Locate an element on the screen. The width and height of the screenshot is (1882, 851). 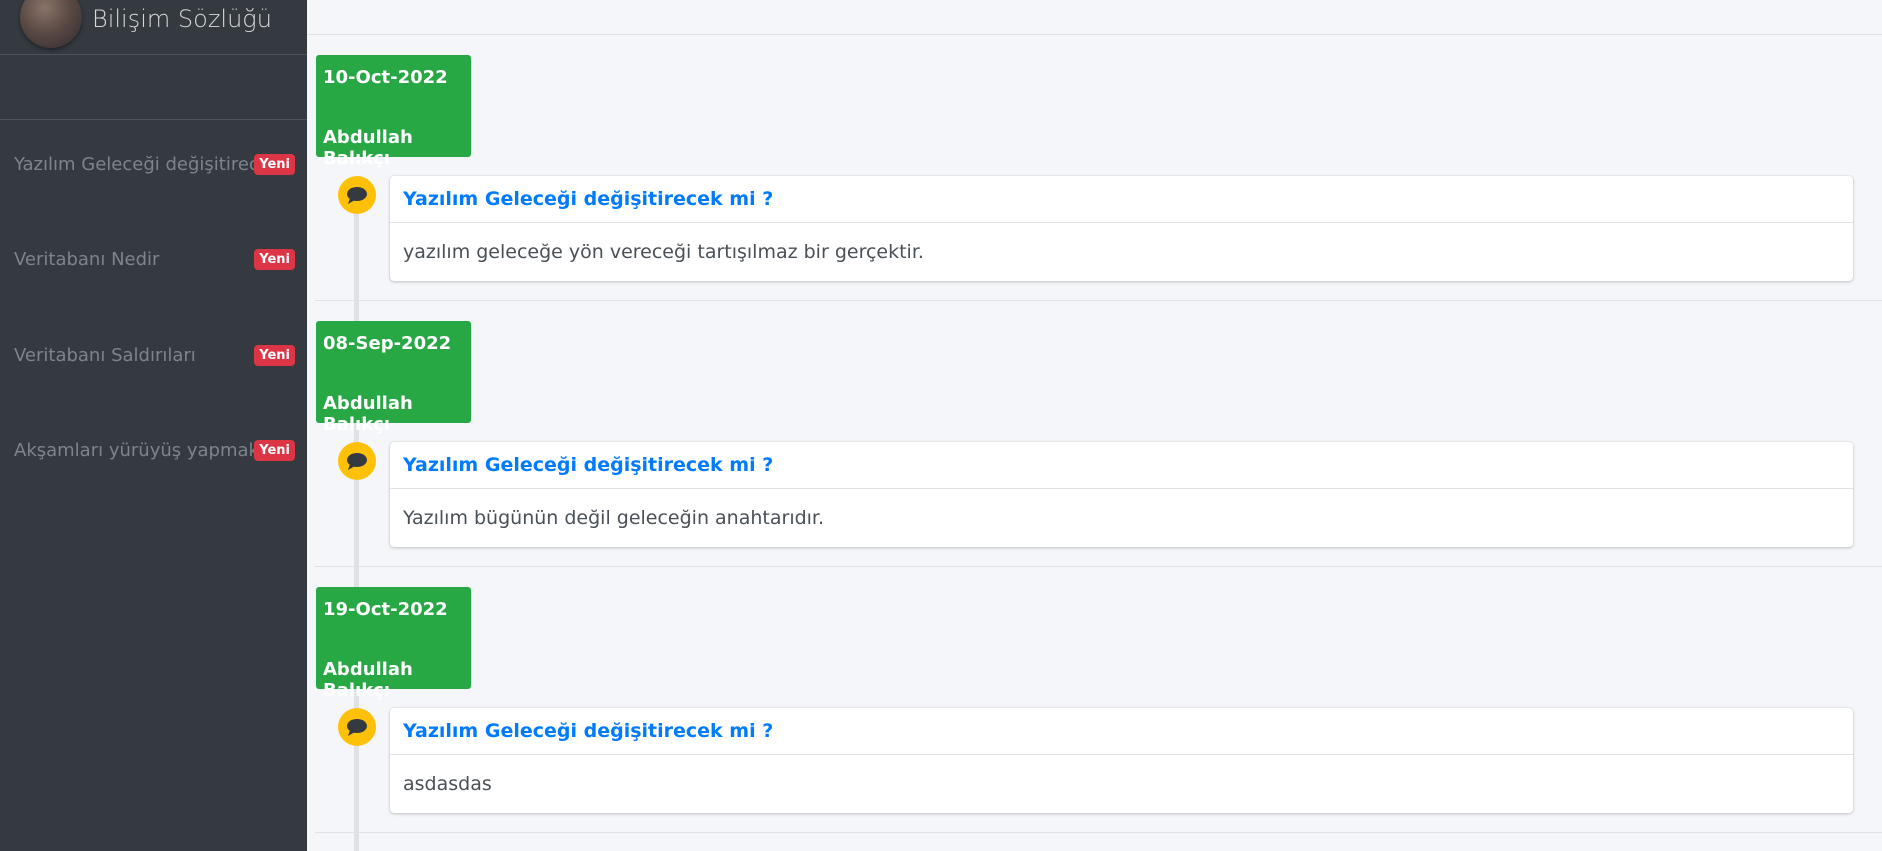
sidebar-item-label: Veritabanı Saldırıları is located at coordinates (105, 355).